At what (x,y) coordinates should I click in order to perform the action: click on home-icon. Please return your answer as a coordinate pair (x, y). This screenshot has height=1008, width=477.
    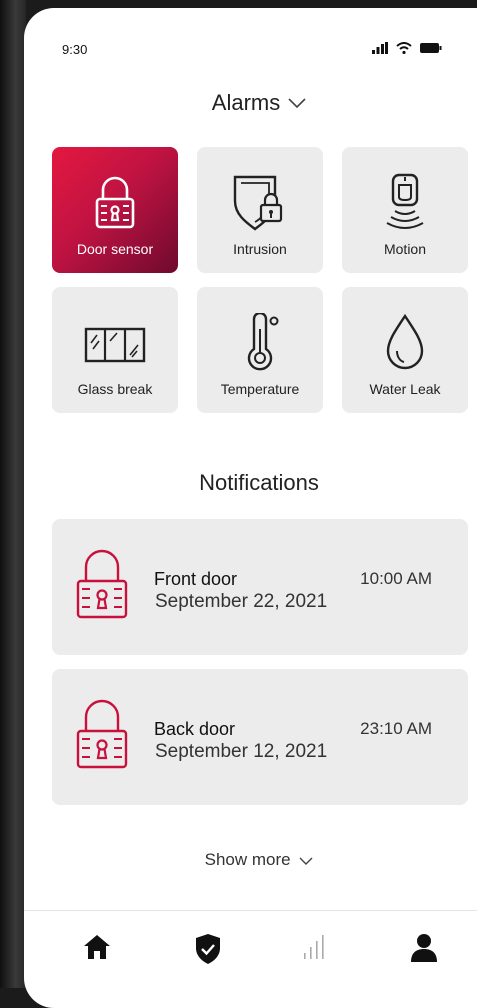
    Looking at the image, I should click on (97, 947).